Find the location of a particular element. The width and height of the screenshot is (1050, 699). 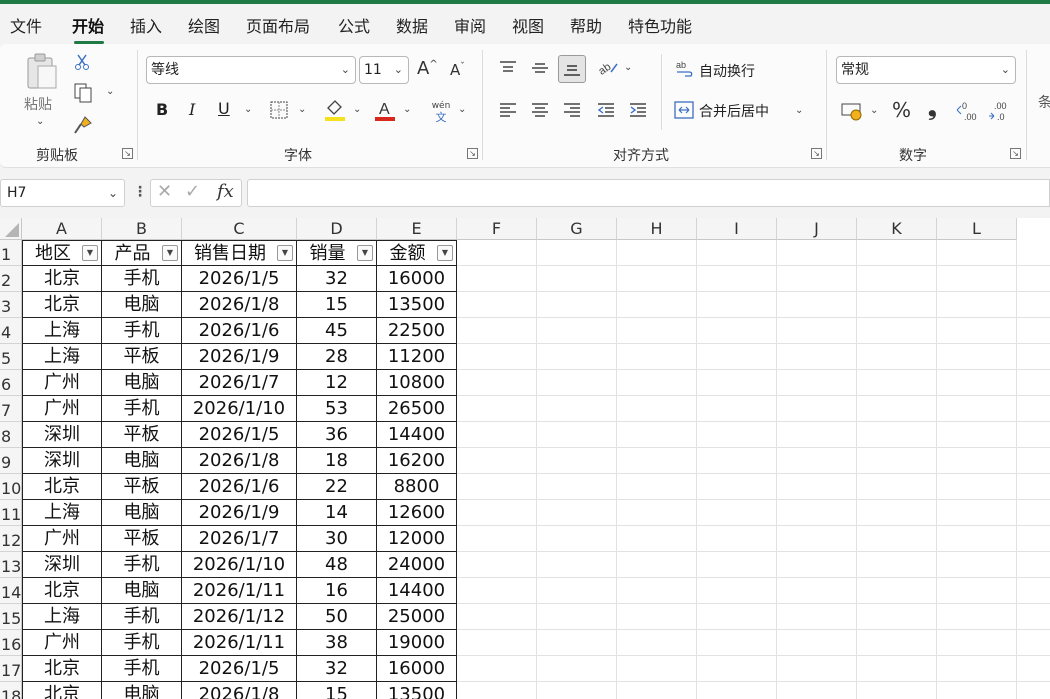

column-header-i: I is located at coordinates (737, 229).